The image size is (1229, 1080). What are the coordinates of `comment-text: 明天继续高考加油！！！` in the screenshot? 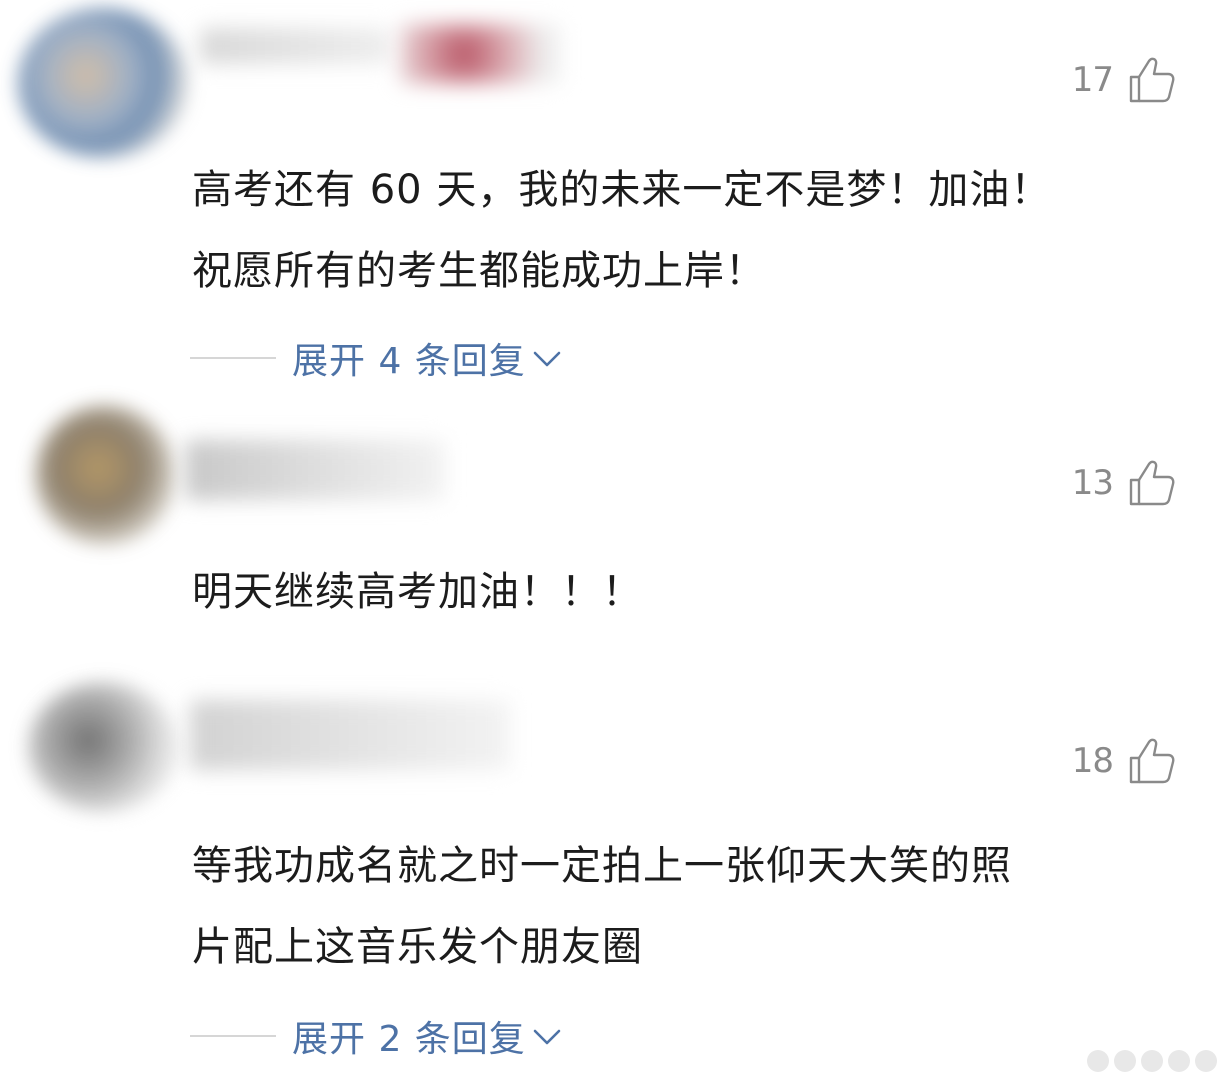 It's located at (680, 592).